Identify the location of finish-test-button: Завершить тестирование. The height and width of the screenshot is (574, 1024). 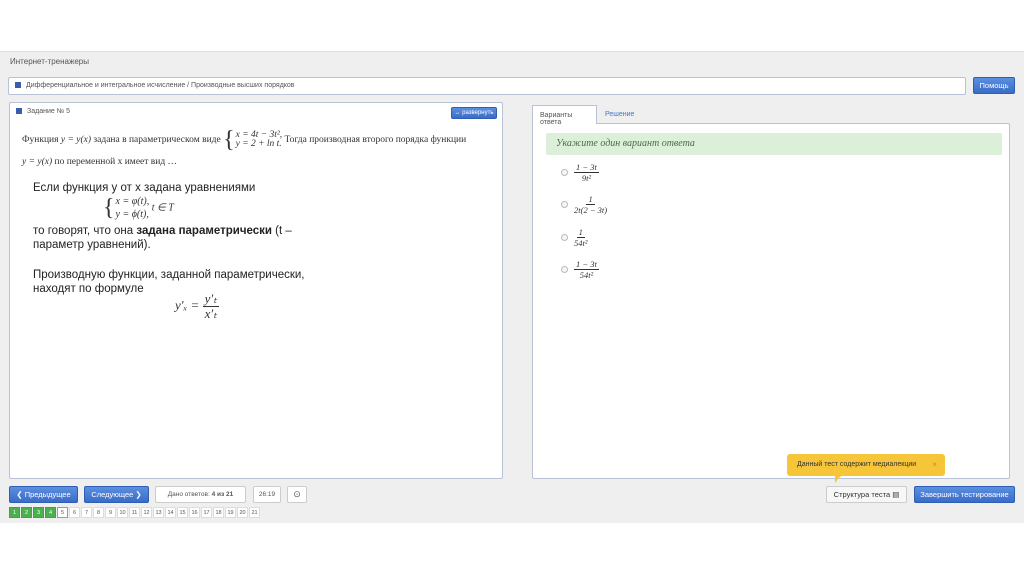
(964, 494).